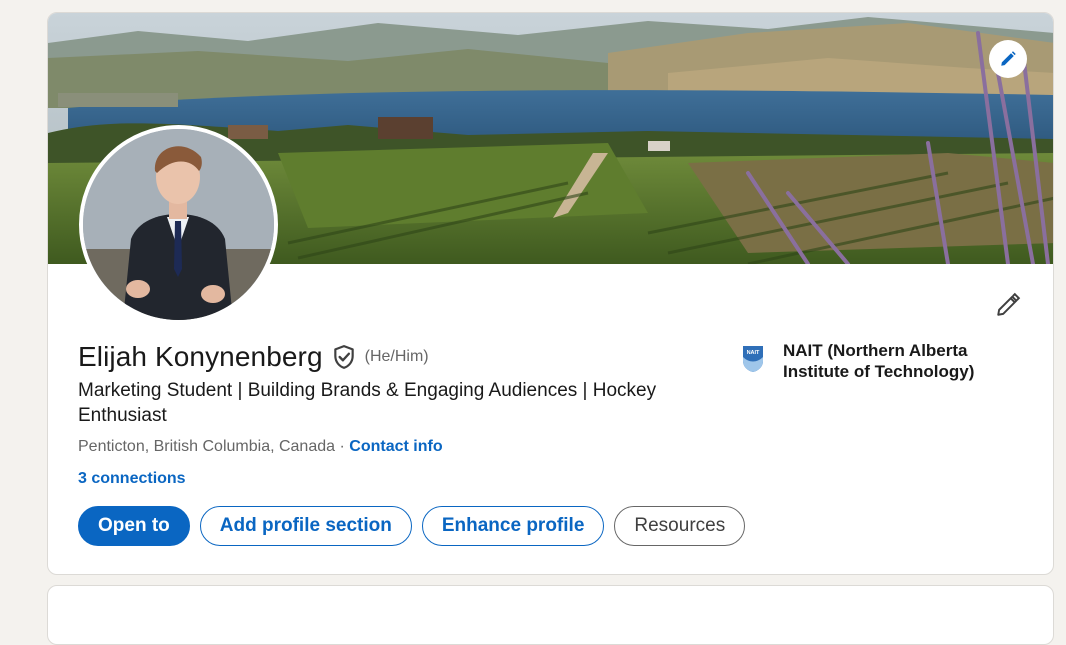 This screenshot has width=1066, height=645. What do you see at coordinates (395, 446) in the screenshot?
I see `contact-info-link: Contact info` at bounding box center [395, 446].